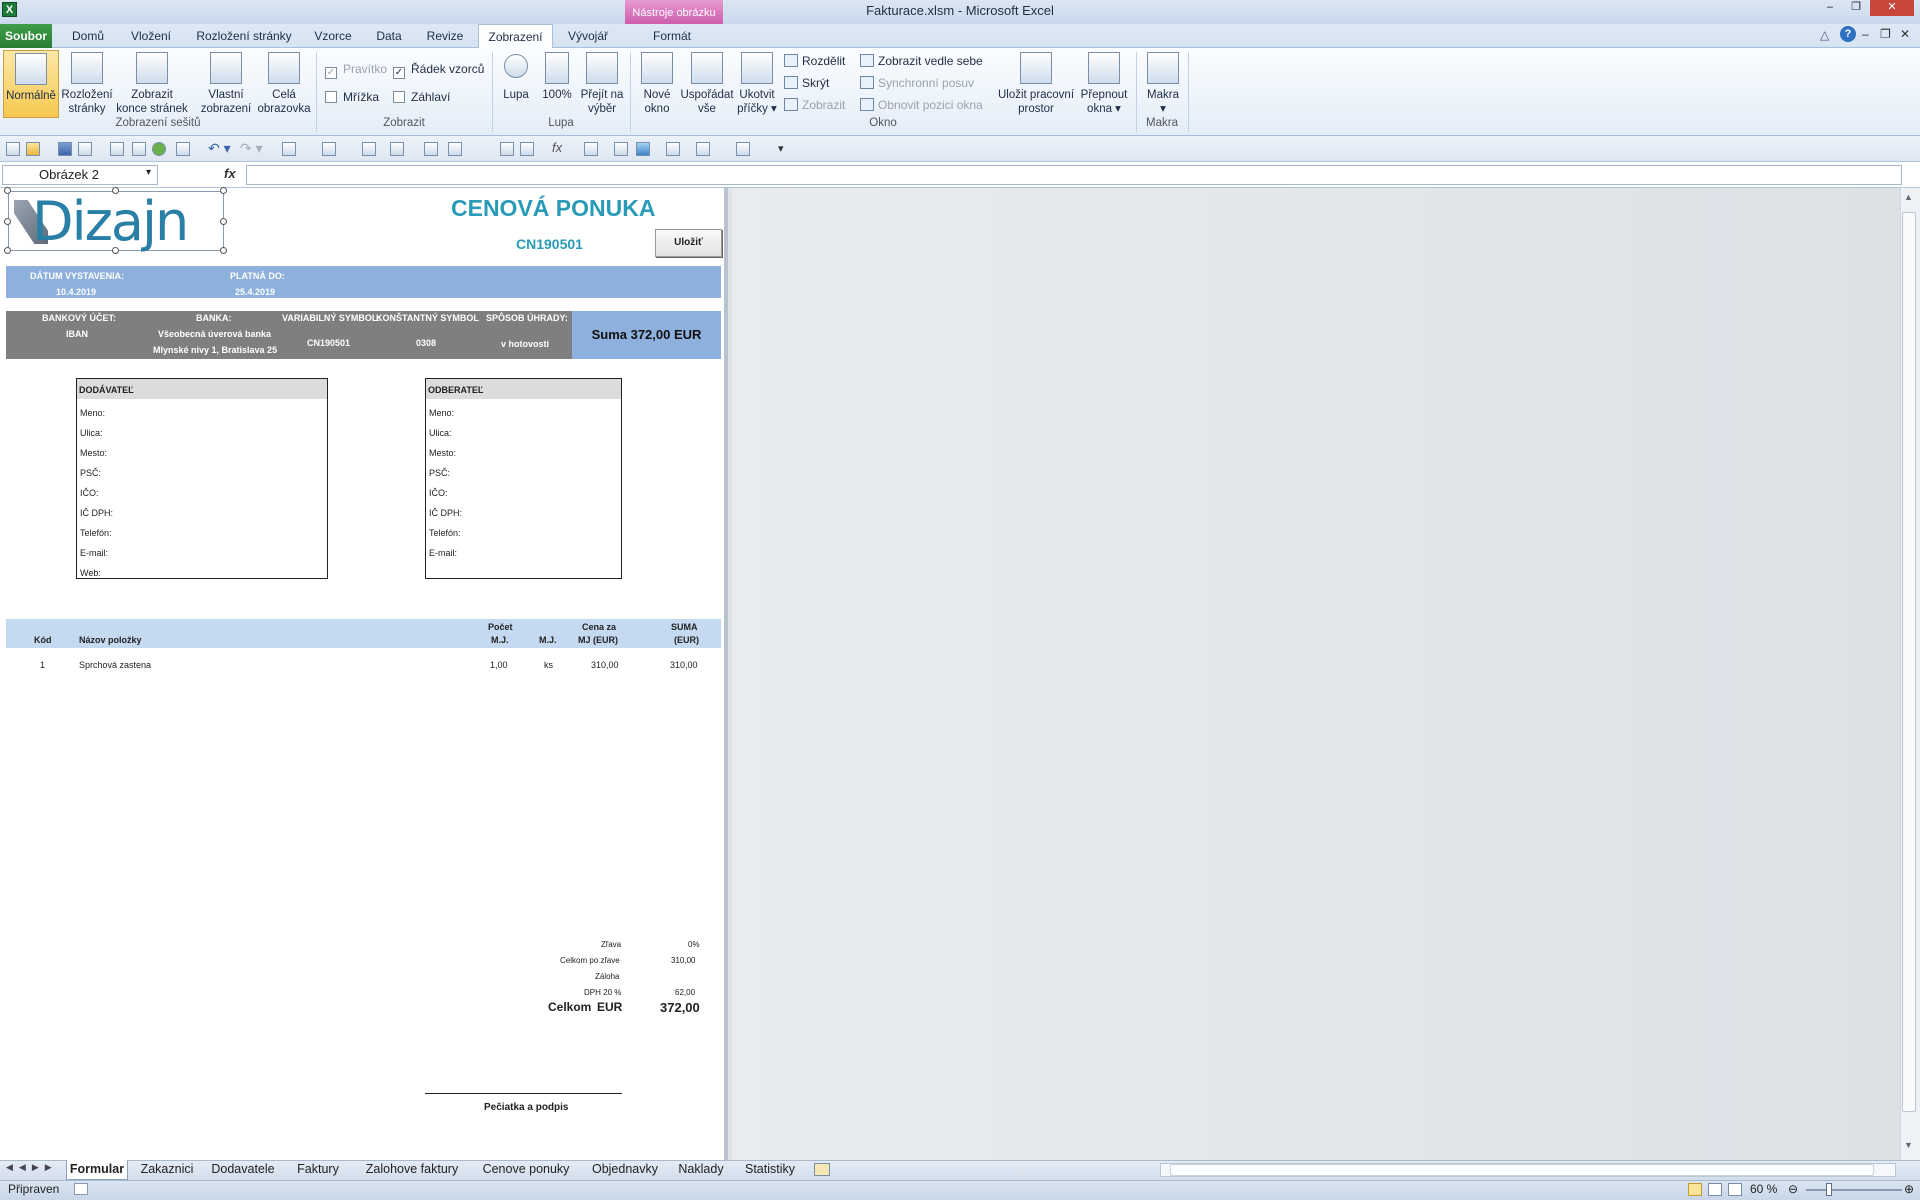  Describe the element at coordinates (1104, 85) in the screenshot. I see `switch-windows-button: Přepnout okna ▾` at that location.